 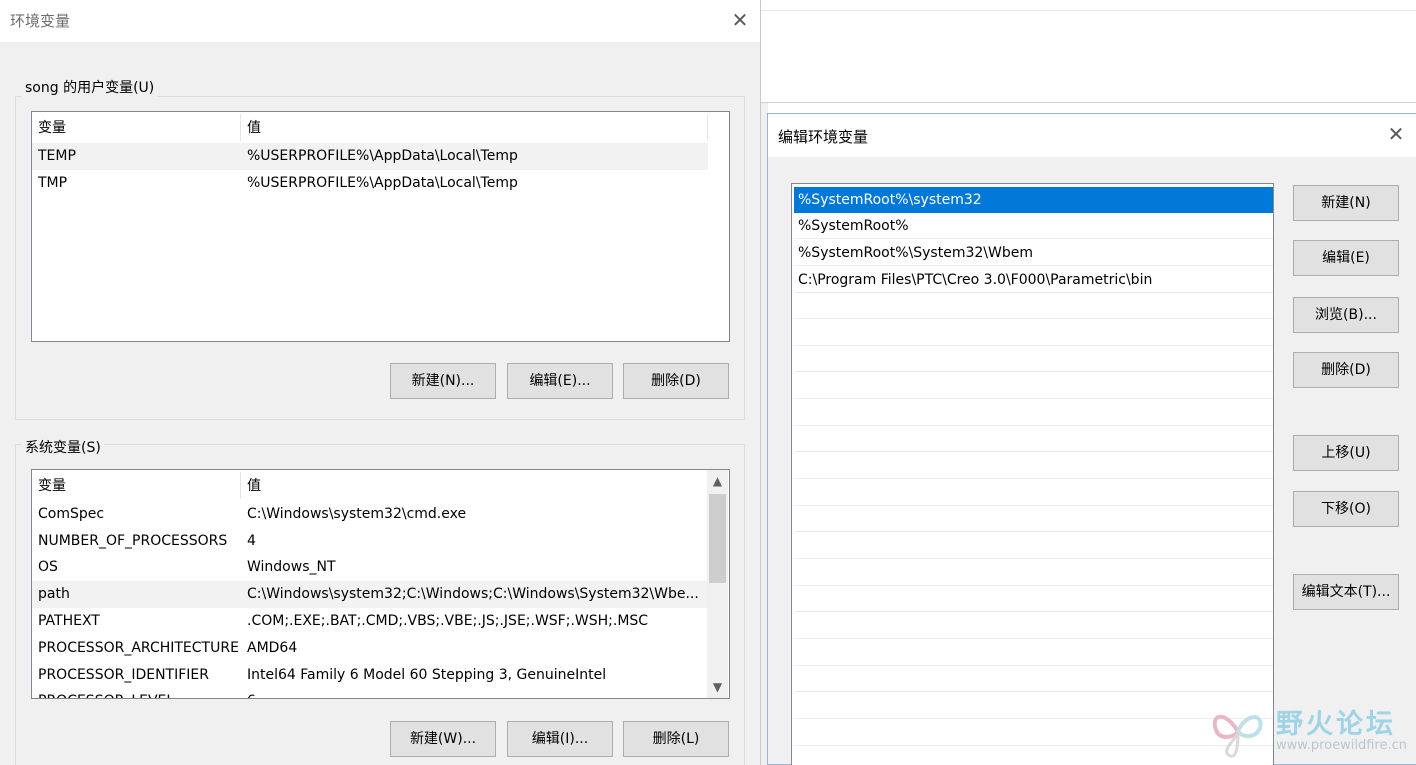 What do you see at coordinates (272, 648) in the screenshot?
I see `variable-value: AMD64` at bounding box center [272, 648].